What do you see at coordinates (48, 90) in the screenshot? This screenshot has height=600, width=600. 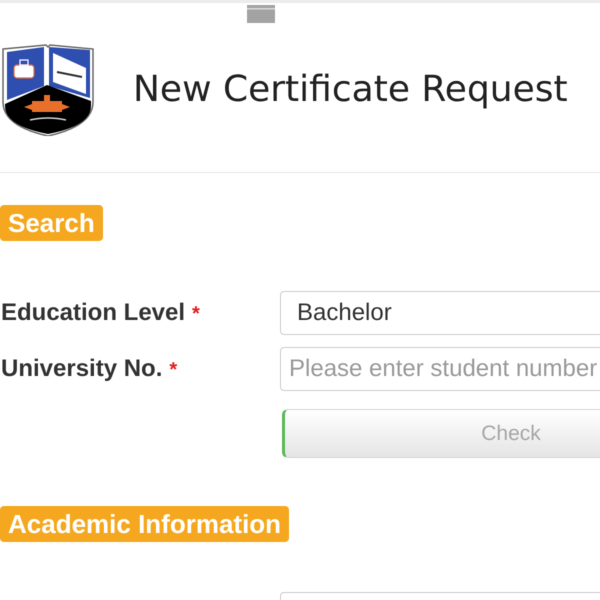 I see `shield-icon` at bounding box center [48, 90].